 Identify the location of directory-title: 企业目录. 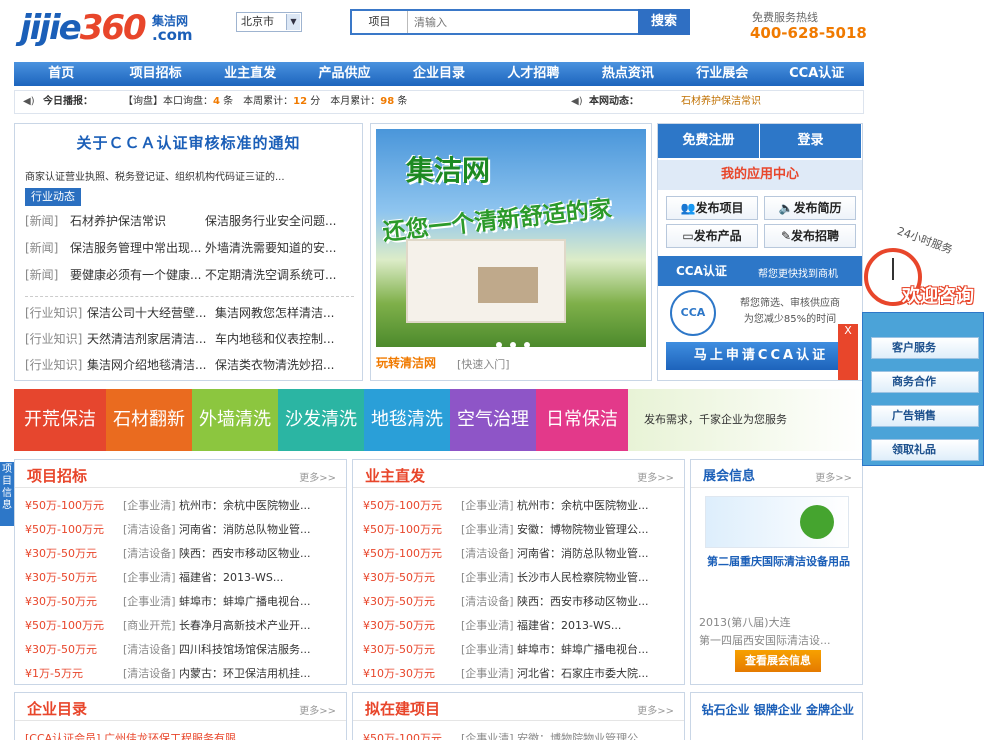
(57, 709).